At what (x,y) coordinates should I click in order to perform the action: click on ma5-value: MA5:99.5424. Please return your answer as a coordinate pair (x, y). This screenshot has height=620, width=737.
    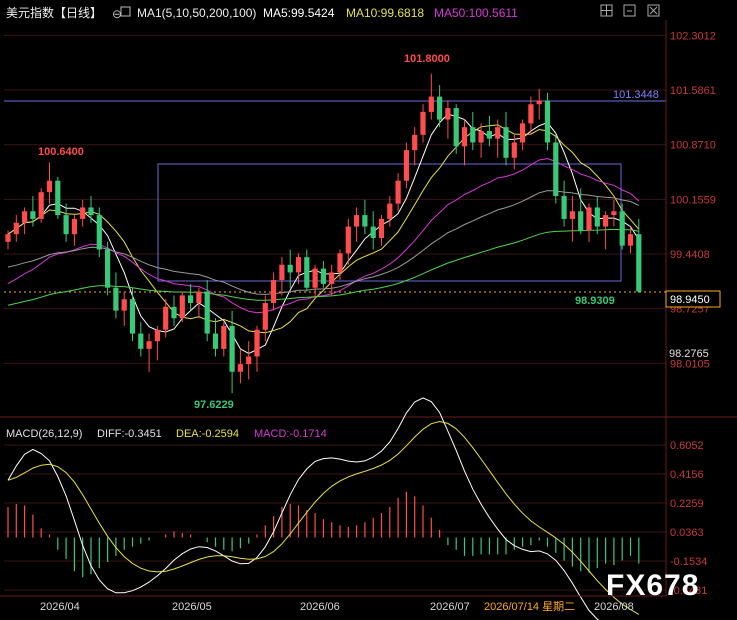
    Looking at the image, I should click on (299, 13).